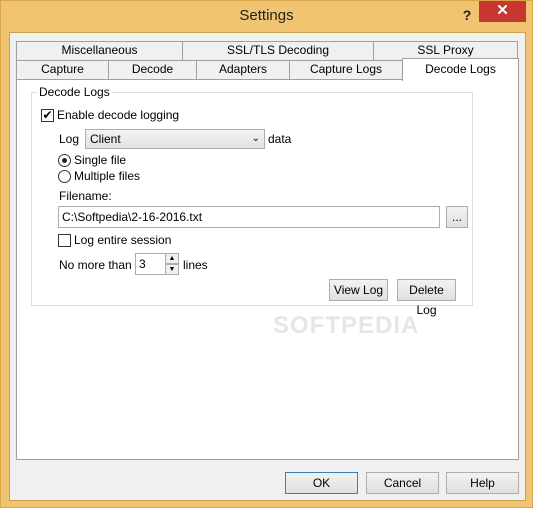 The height and width of the screenshot is (508, 533). I want to click on lines-stepper: 3 ▲ ▼, so click(158, 264).